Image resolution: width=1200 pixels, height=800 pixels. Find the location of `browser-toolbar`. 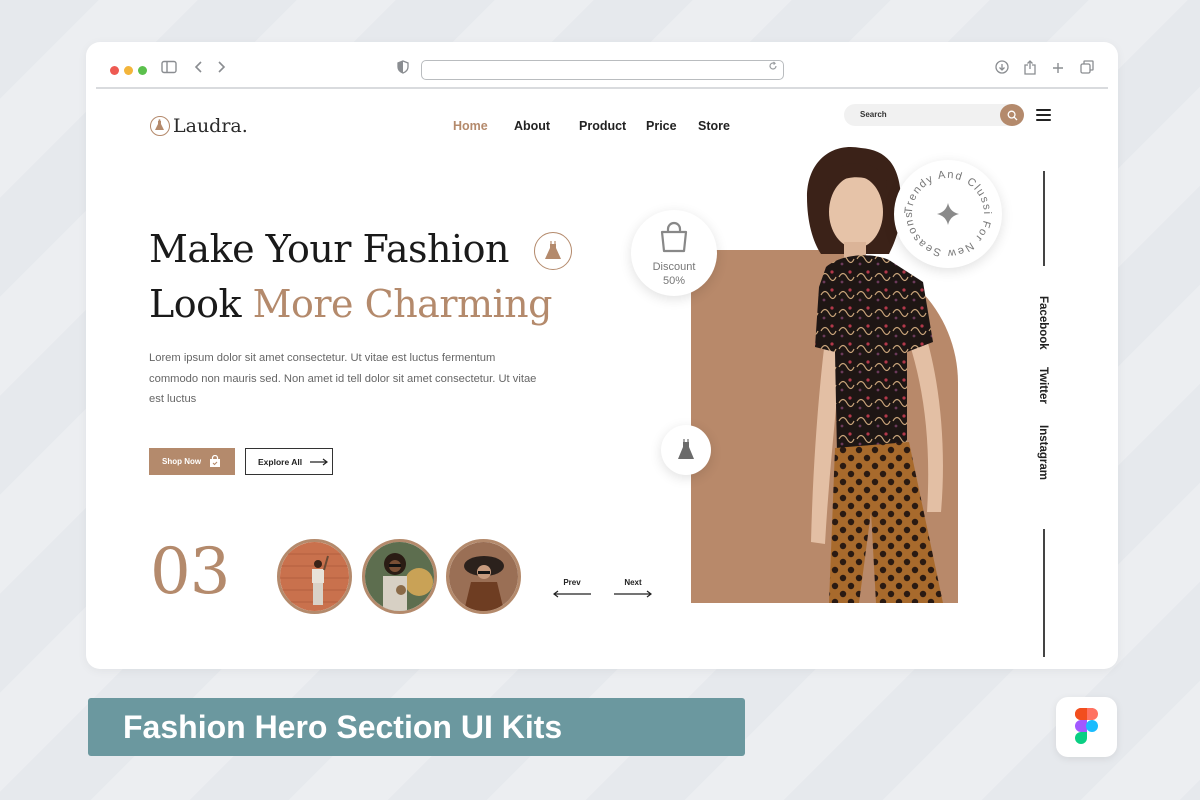

browser-toolbar is located at coordinates (602, 65).